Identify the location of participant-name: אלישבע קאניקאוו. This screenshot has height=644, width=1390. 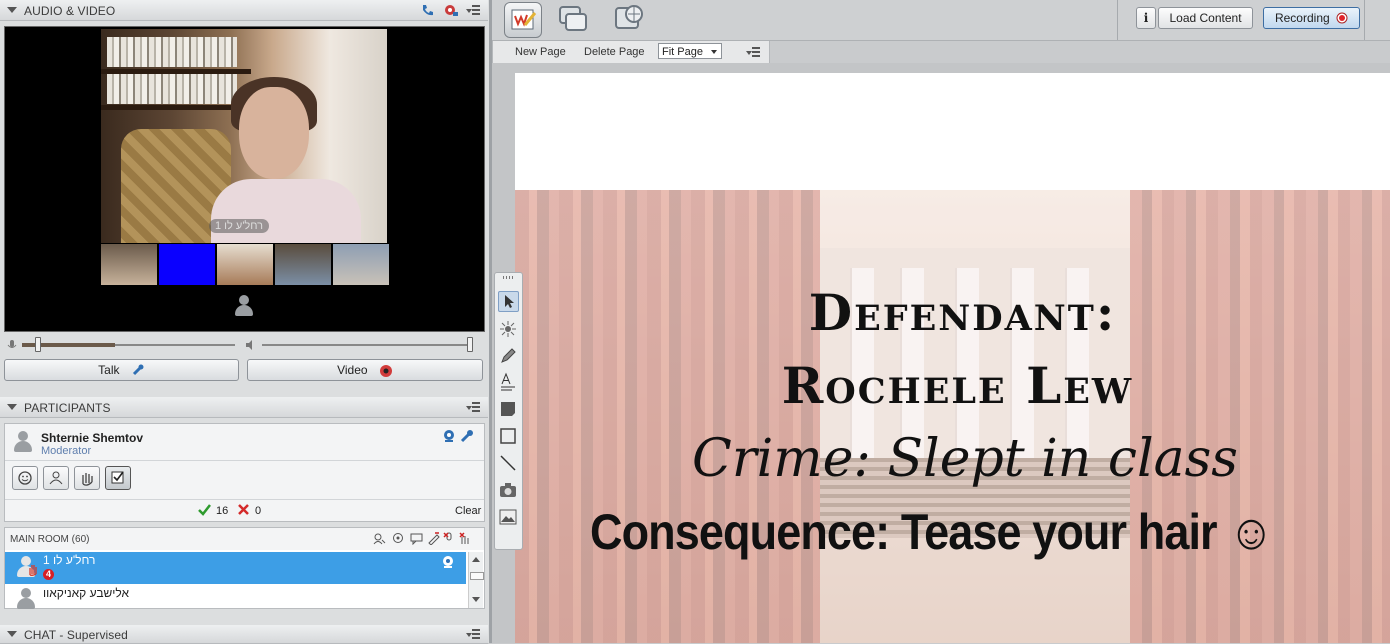
(86, 593).